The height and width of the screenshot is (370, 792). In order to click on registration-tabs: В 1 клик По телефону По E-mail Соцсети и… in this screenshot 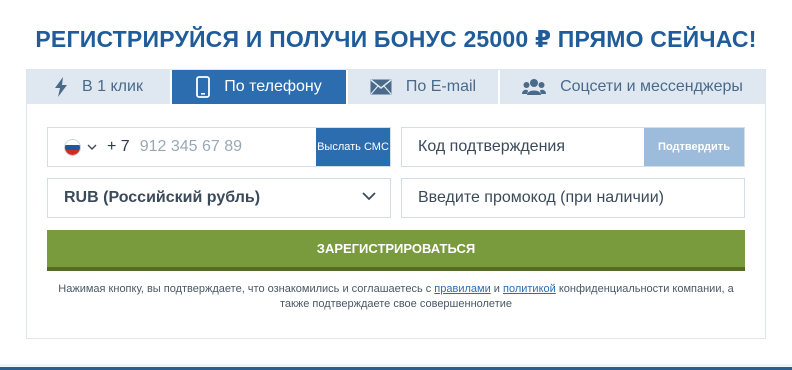, I will do `click(396, 87)`.